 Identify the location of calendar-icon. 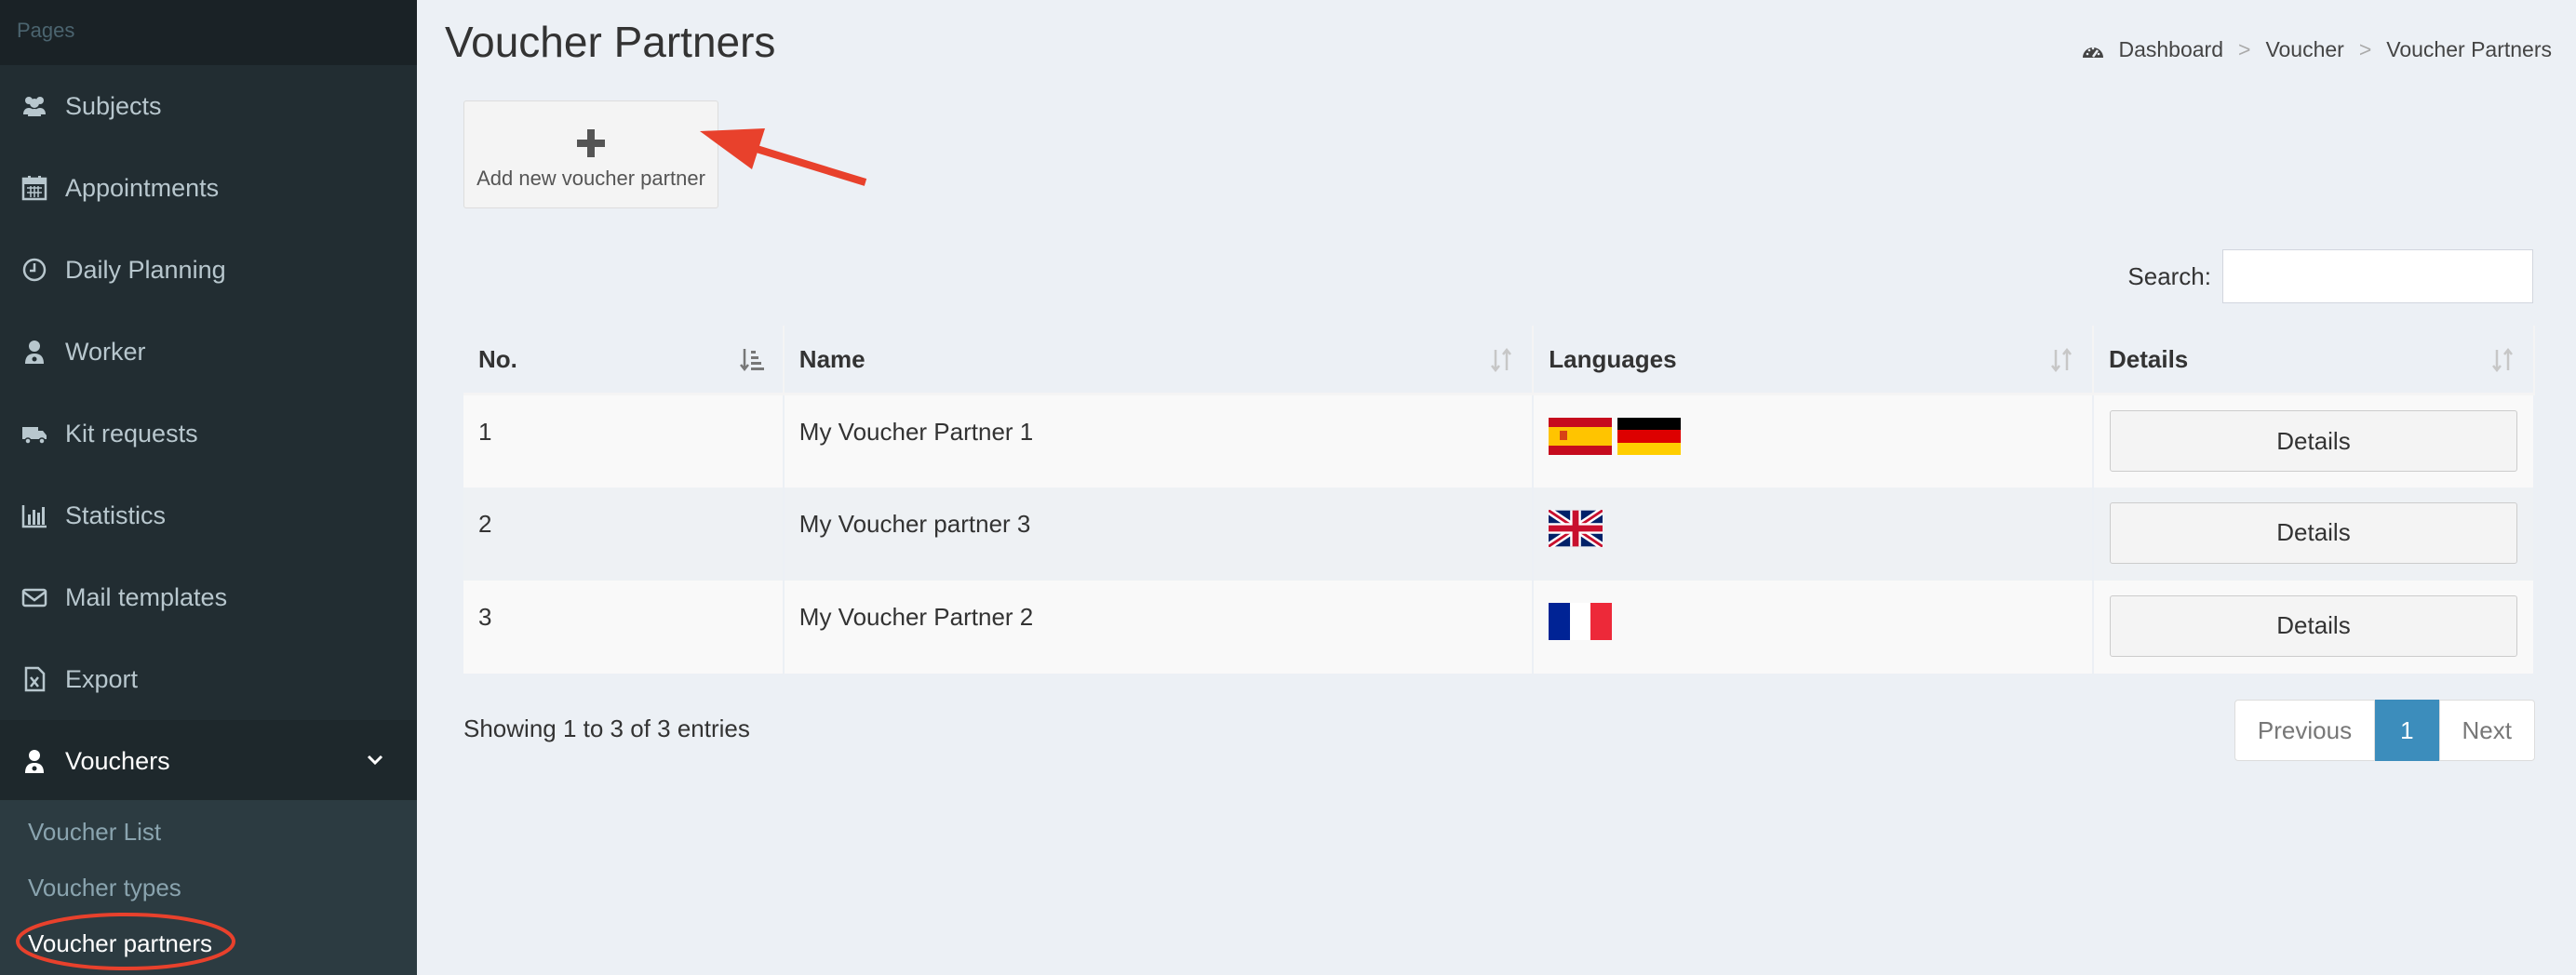
(34, 188).